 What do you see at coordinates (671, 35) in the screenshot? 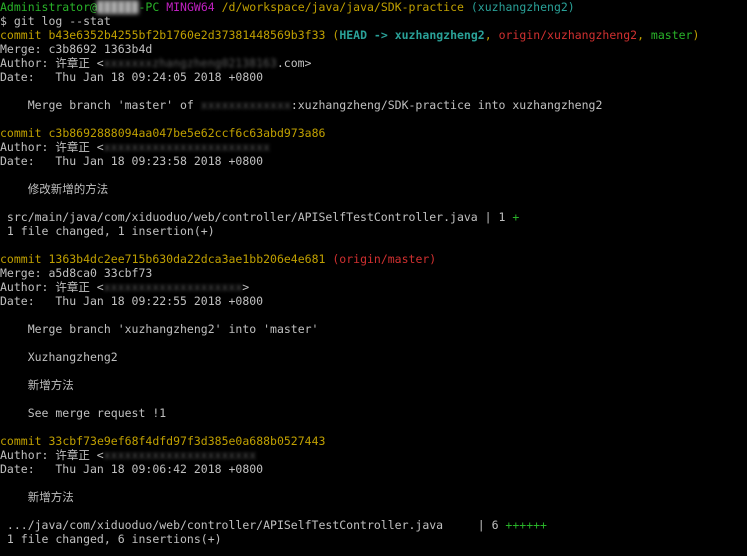
I see `master-ref: master` at bounding box center [671, 35].